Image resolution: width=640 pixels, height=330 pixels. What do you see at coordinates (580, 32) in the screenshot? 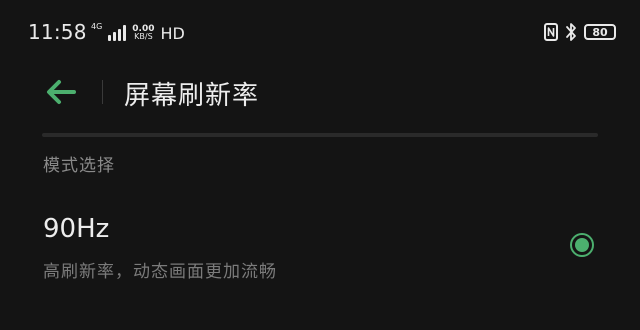
I see `status-right-icons: 80` at bounding box center [580, 32].